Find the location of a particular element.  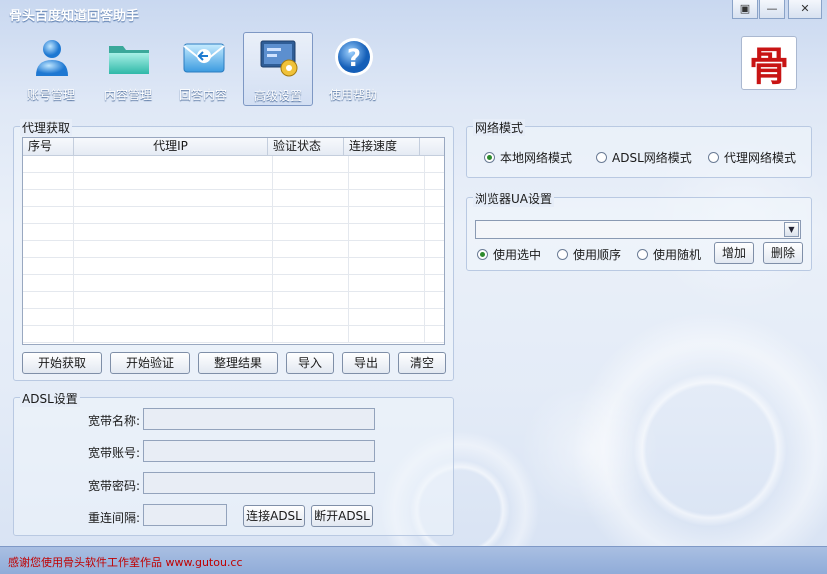

close-button: ✕ is located at coordinates (805, 9).